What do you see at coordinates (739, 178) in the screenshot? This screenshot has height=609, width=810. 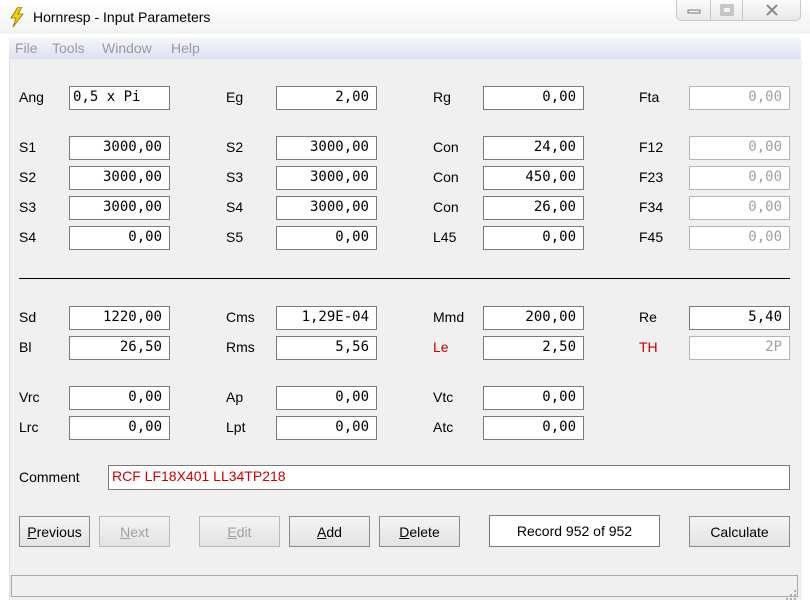 I see `f23-field: 0,00` at bounding box center [739, 178].